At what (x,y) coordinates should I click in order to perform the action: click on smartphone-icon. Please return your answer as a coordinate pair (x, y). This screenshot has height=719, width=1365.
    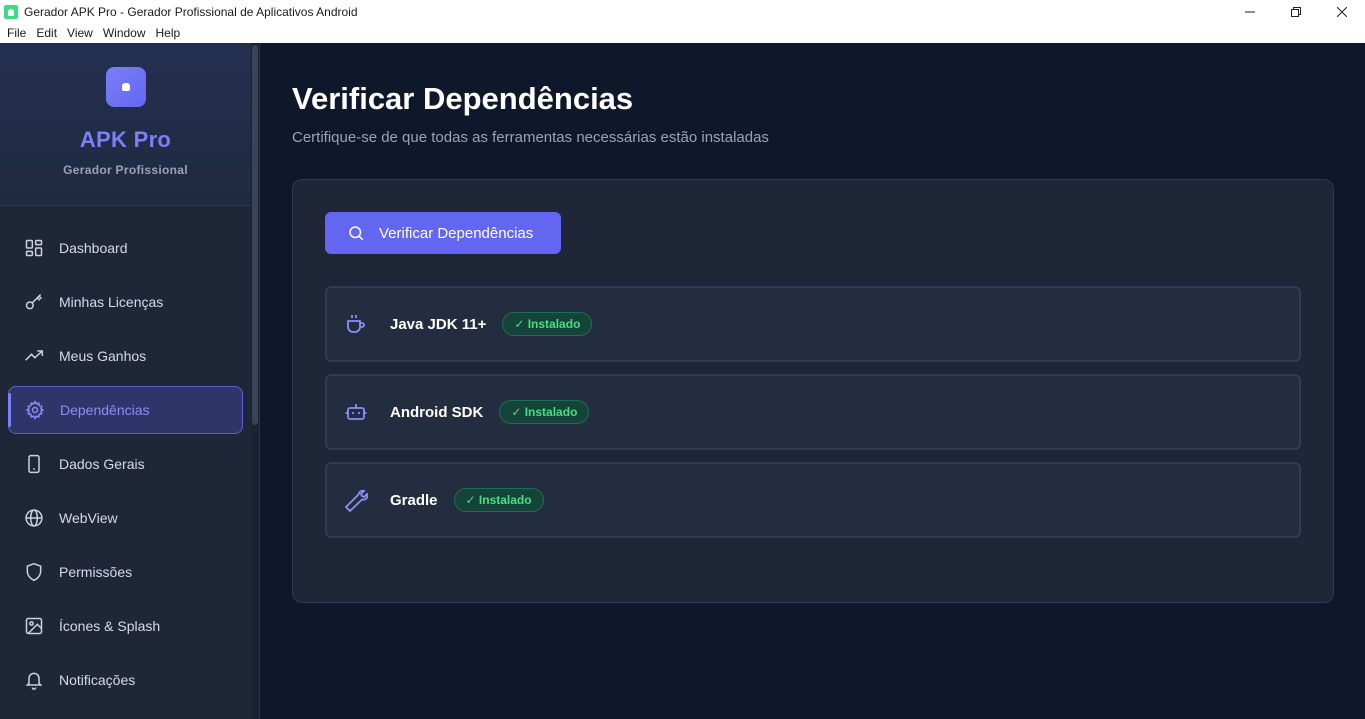
    Looking at the image, I should click on (34, 464).